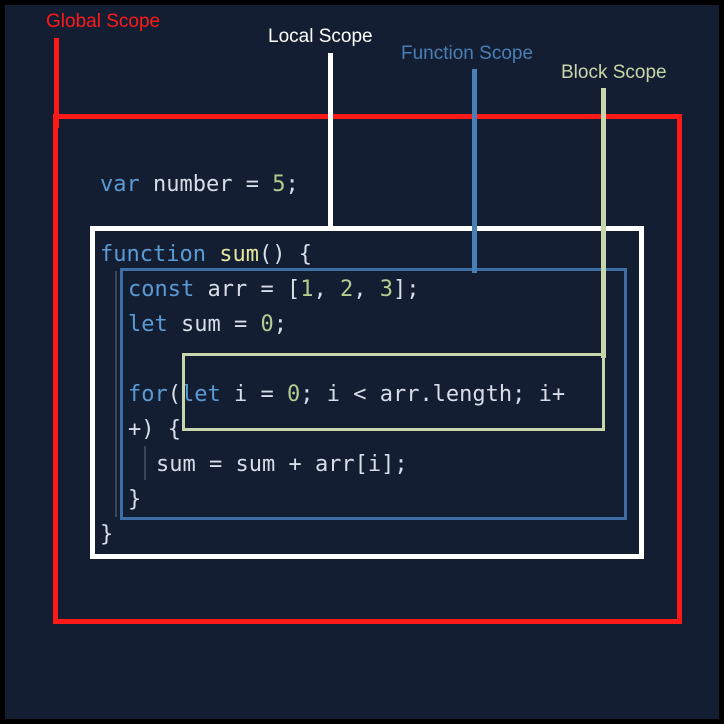  What do you see at coordinates (56, 83) in the screenshot?
I see `leader-line-global` at bounding box center [56, 83].